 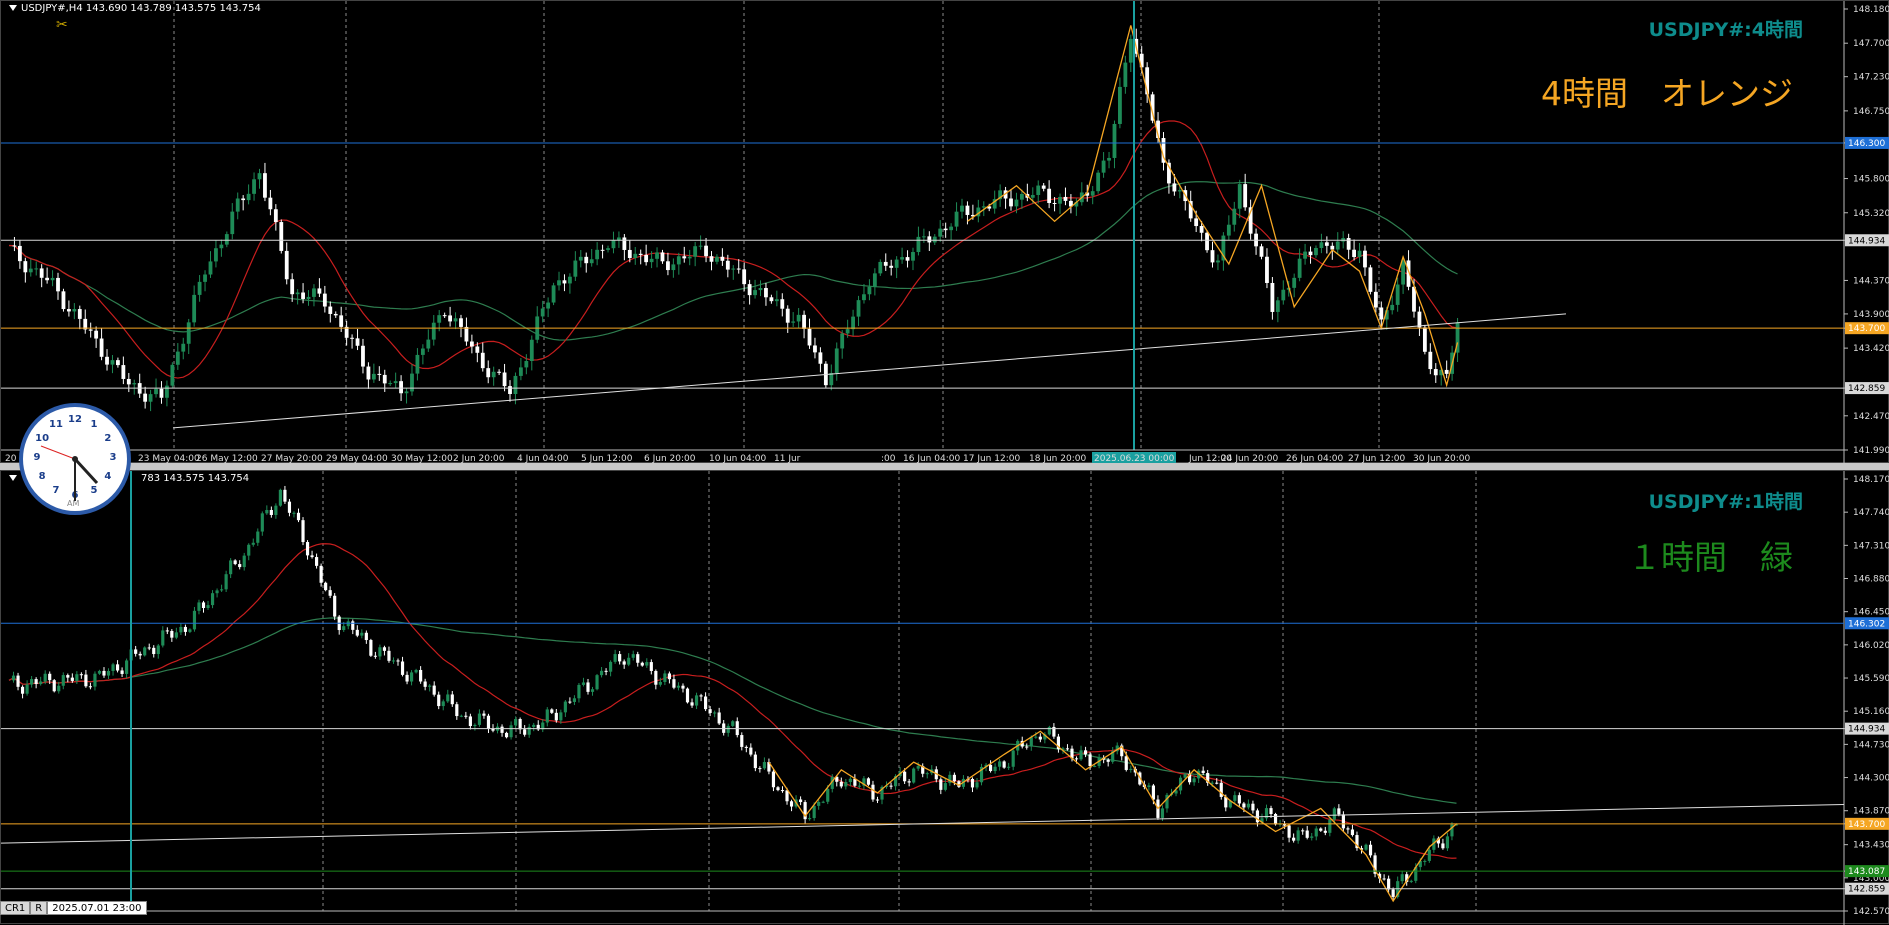 I want to click on h1-label: １時間 緑, so click(x=1710, y=557).